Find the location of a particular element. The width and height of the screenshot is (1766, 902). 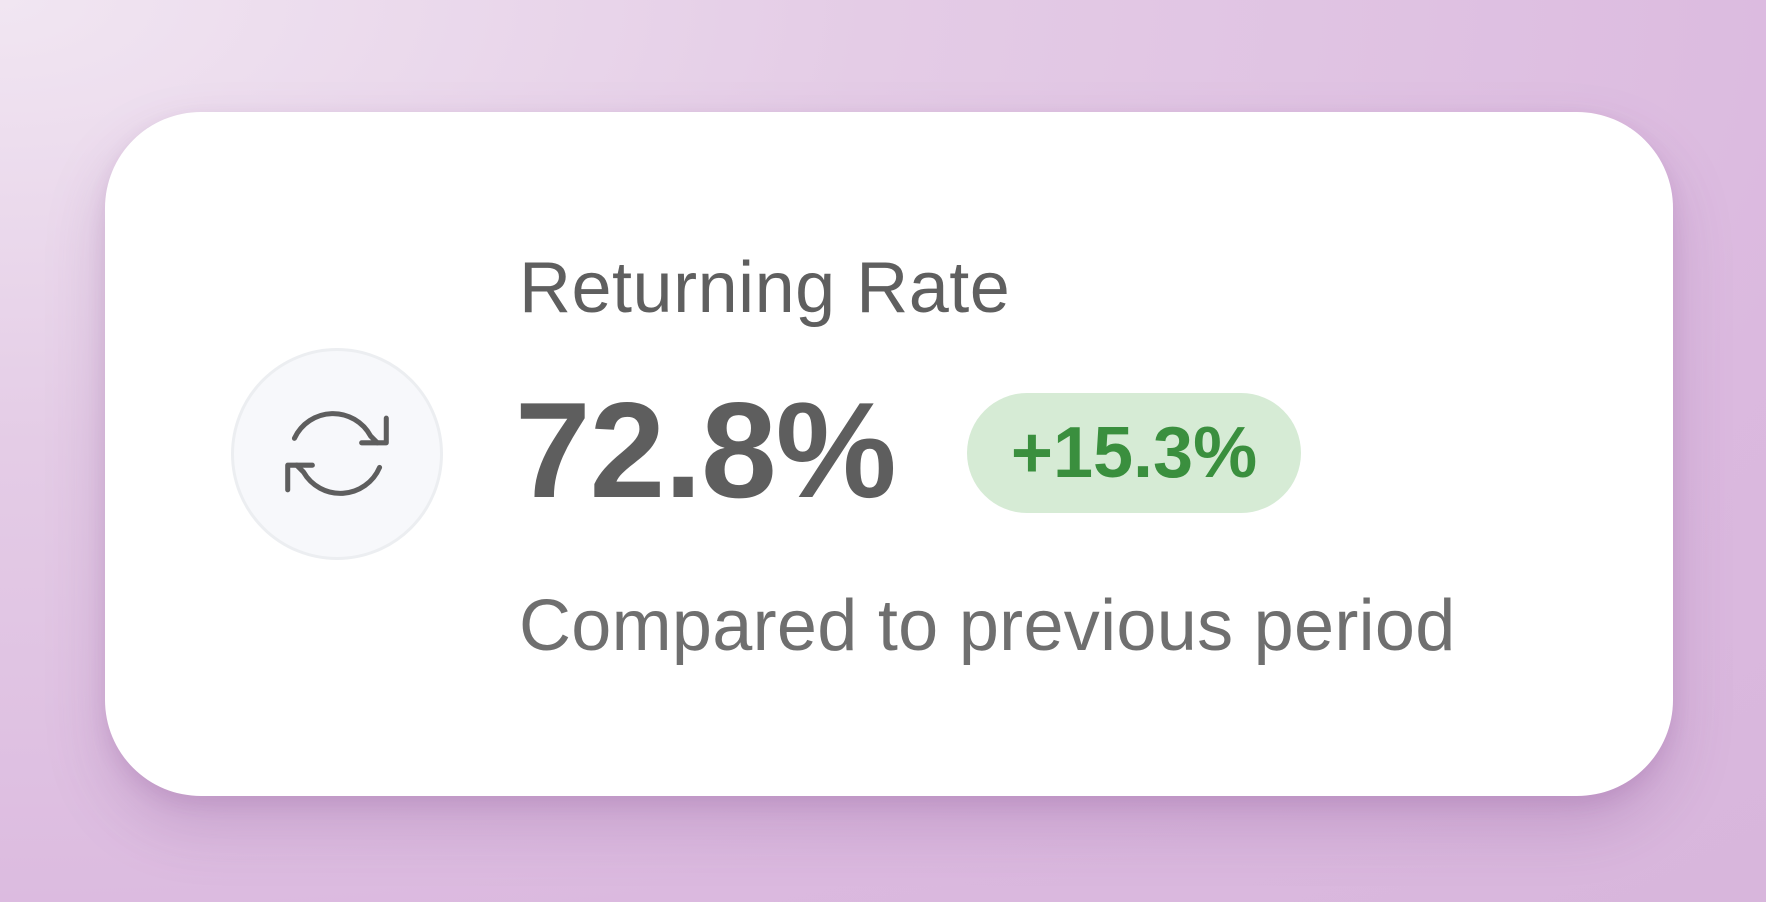

comparison-subtitle: Compared to previous period is located at coordinates (987, 626).